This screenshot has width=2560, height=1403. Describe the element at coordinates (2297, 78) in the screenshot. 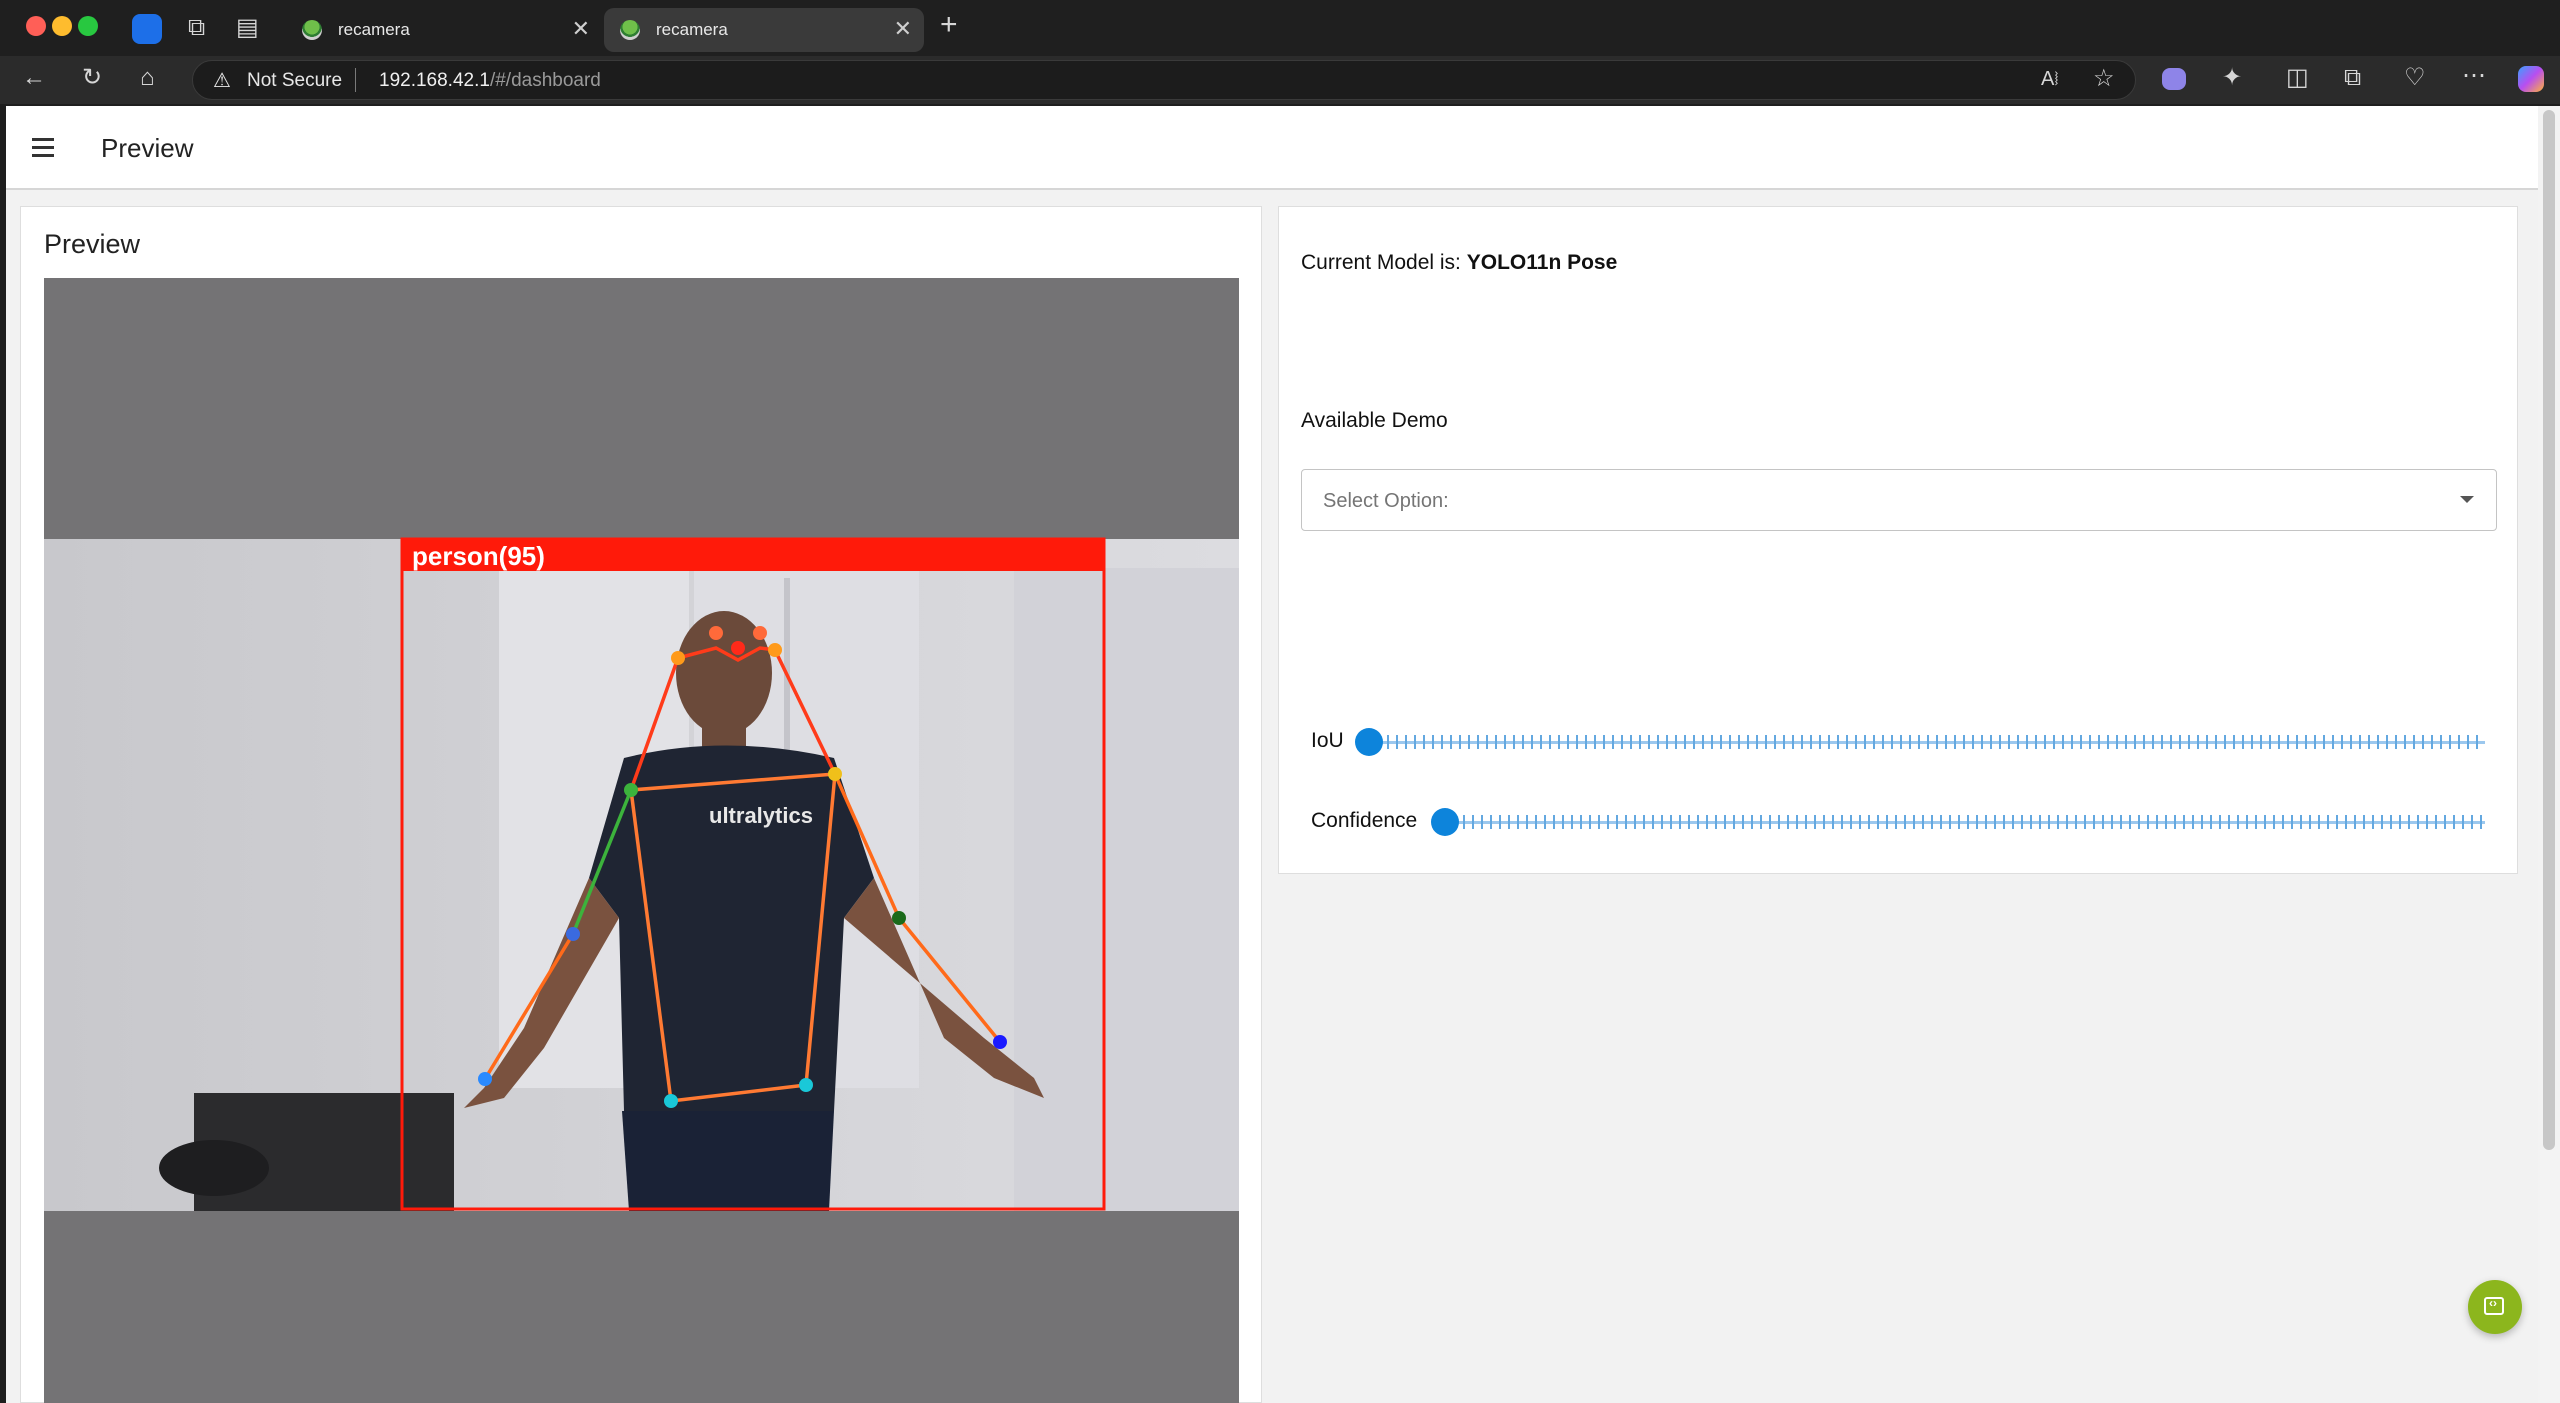

I see `split-screen-icon: ◫` at that location.